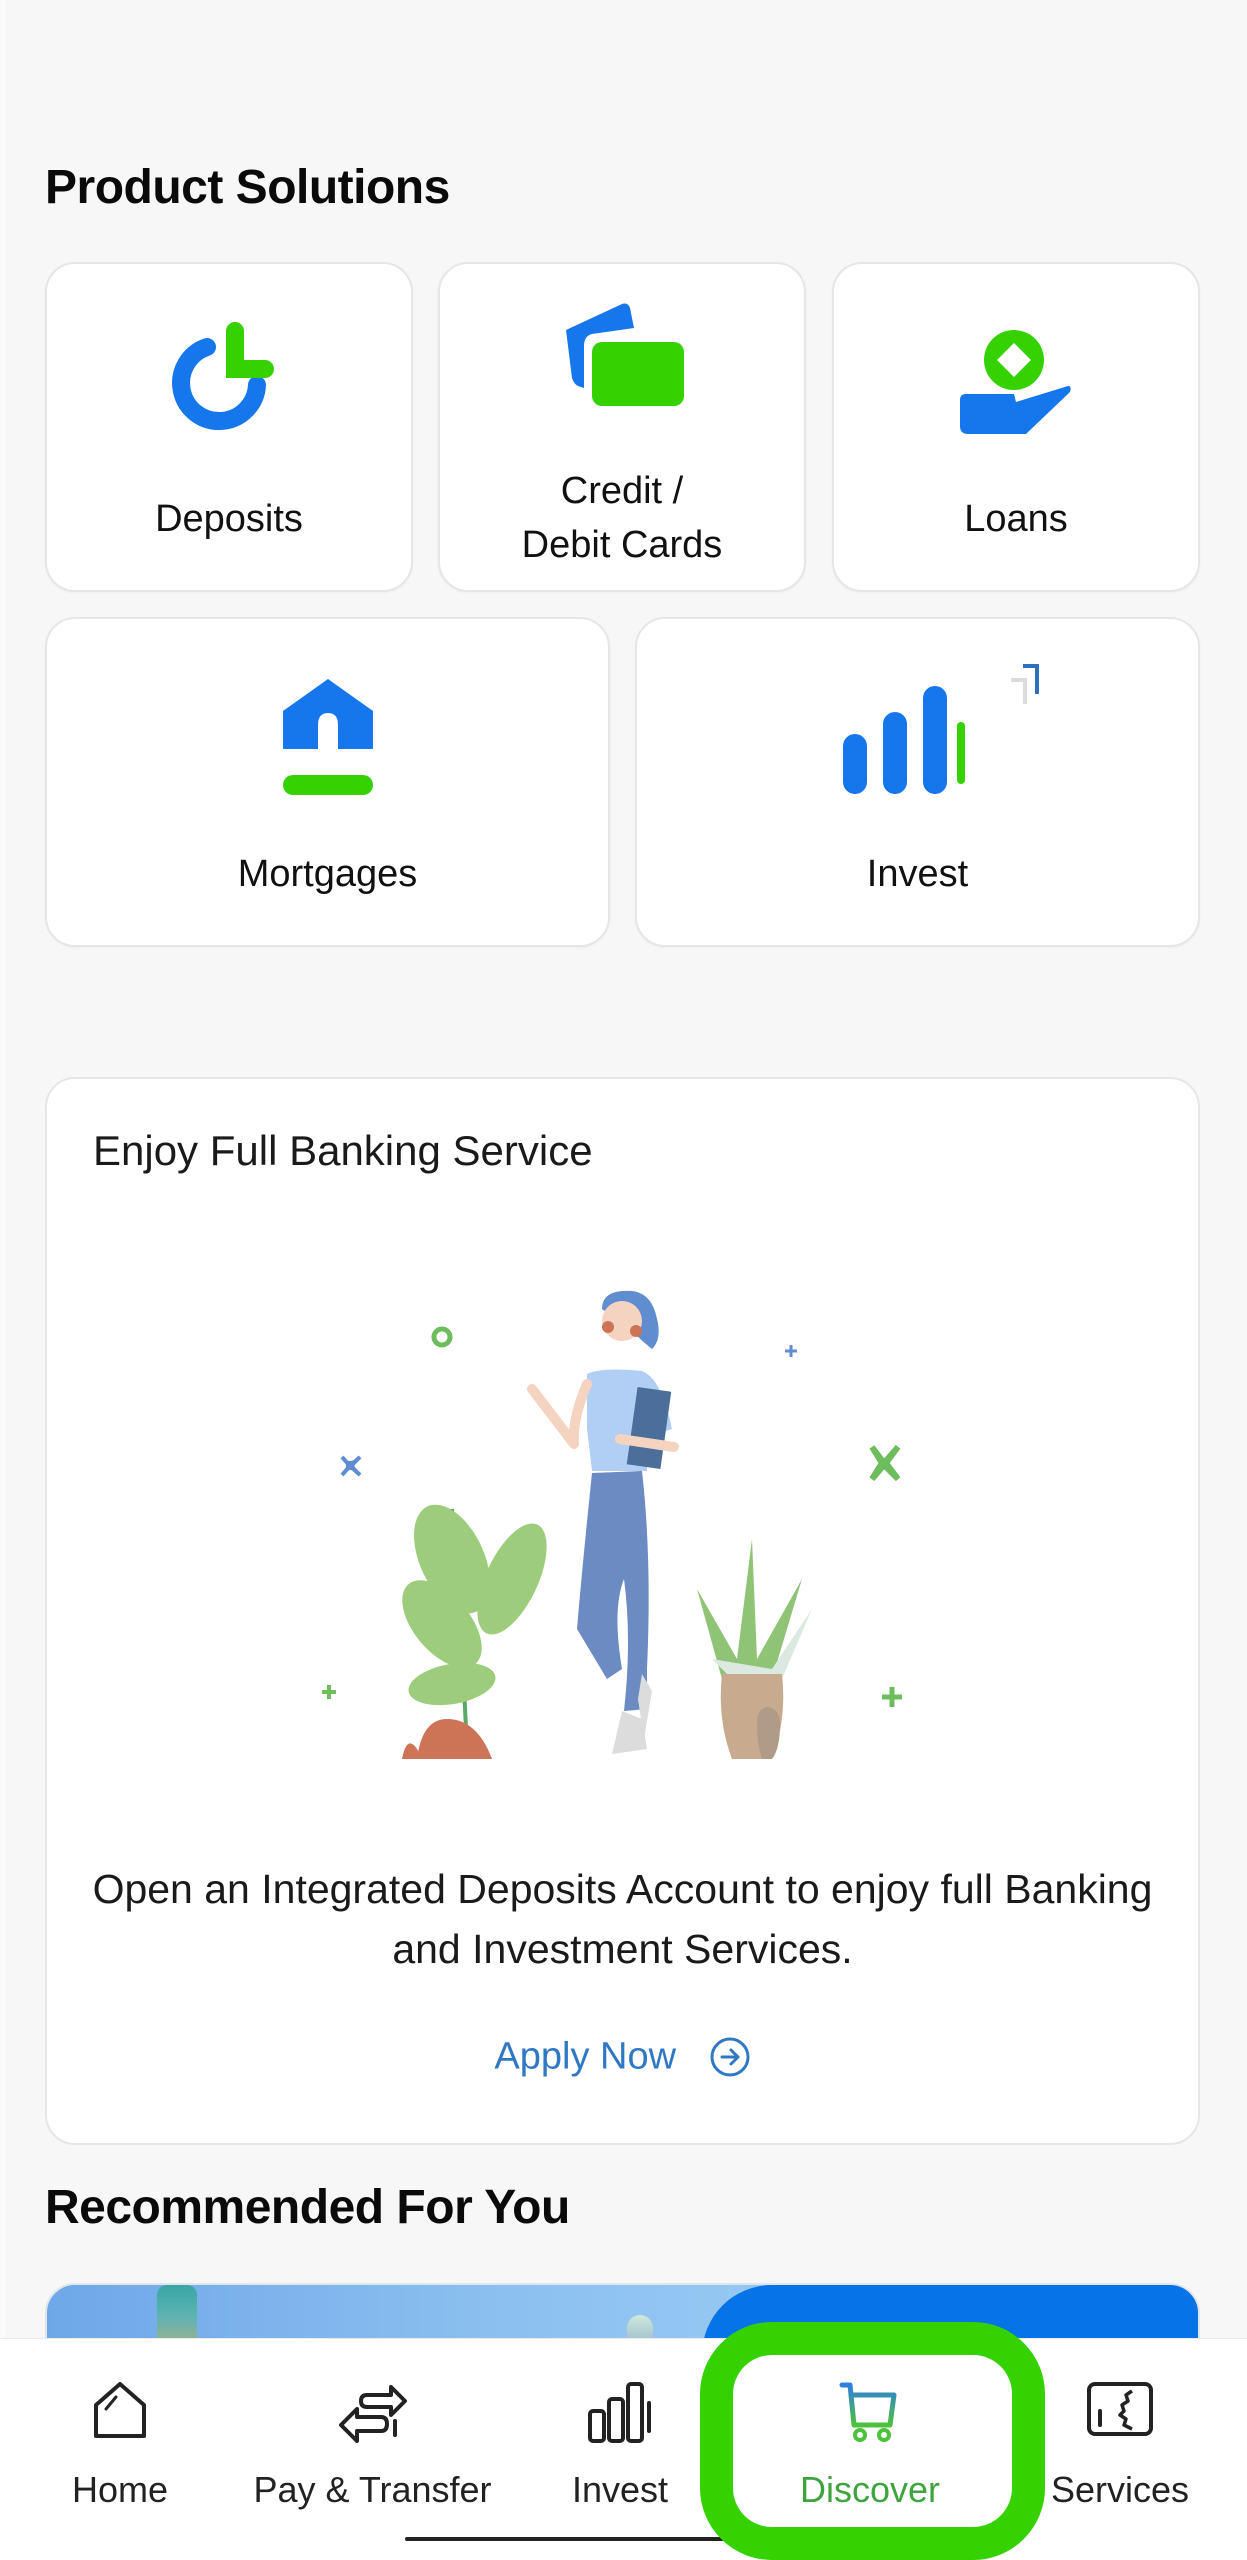 The image size is (1247, 2560). Describe the element at coordinates (247, 187) in the screenshot. I see `product-solutions-title: Product Solutions` at that location.